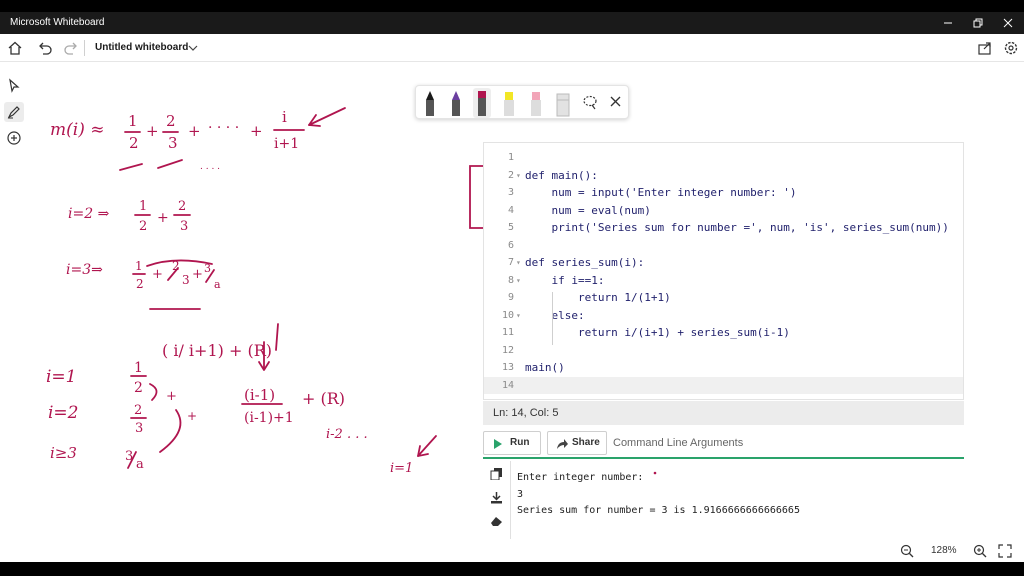  What do you see at coordinates (723, 316) in the screenshot?
I see `code-line: 10 ▾ else:` at bounding box center [723, 316].